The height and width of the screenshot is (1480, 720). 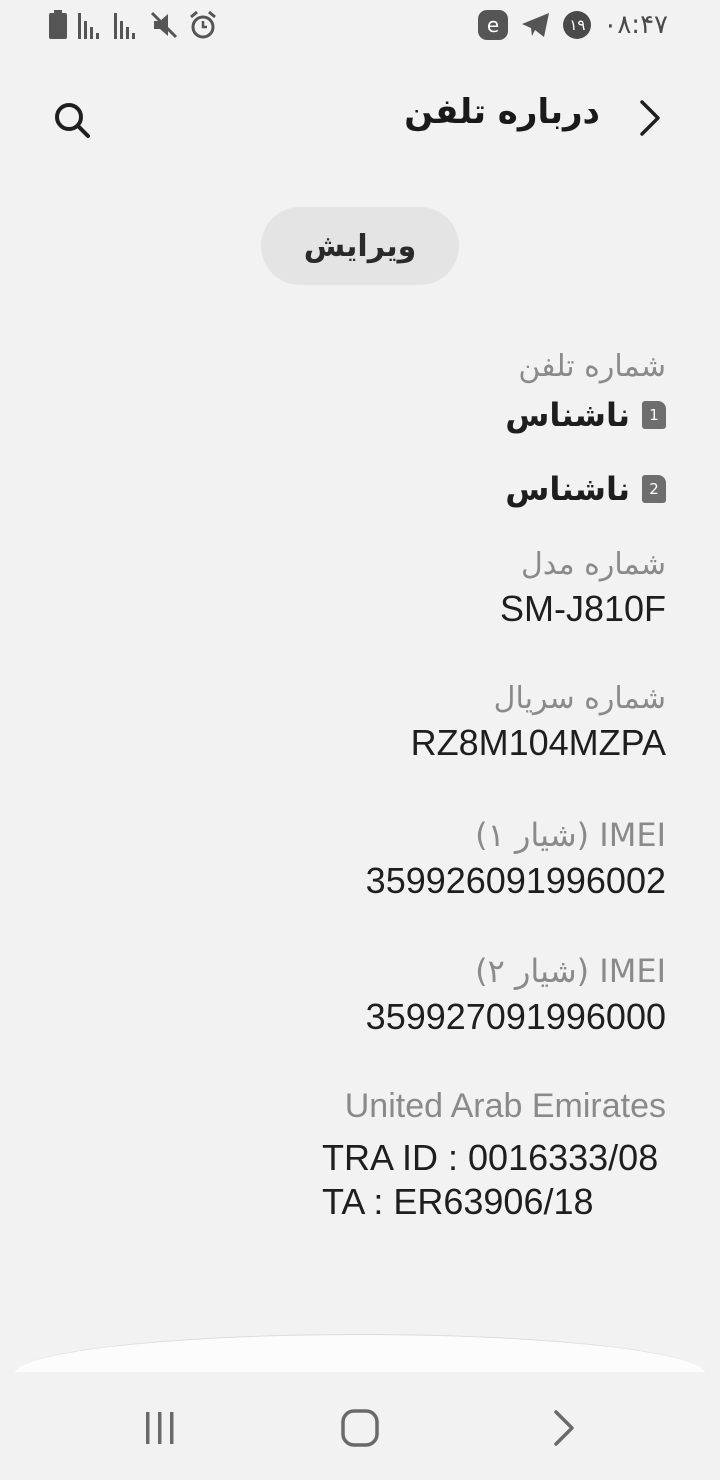 I want to click on status-icons-left, so click(x=133, y=25).